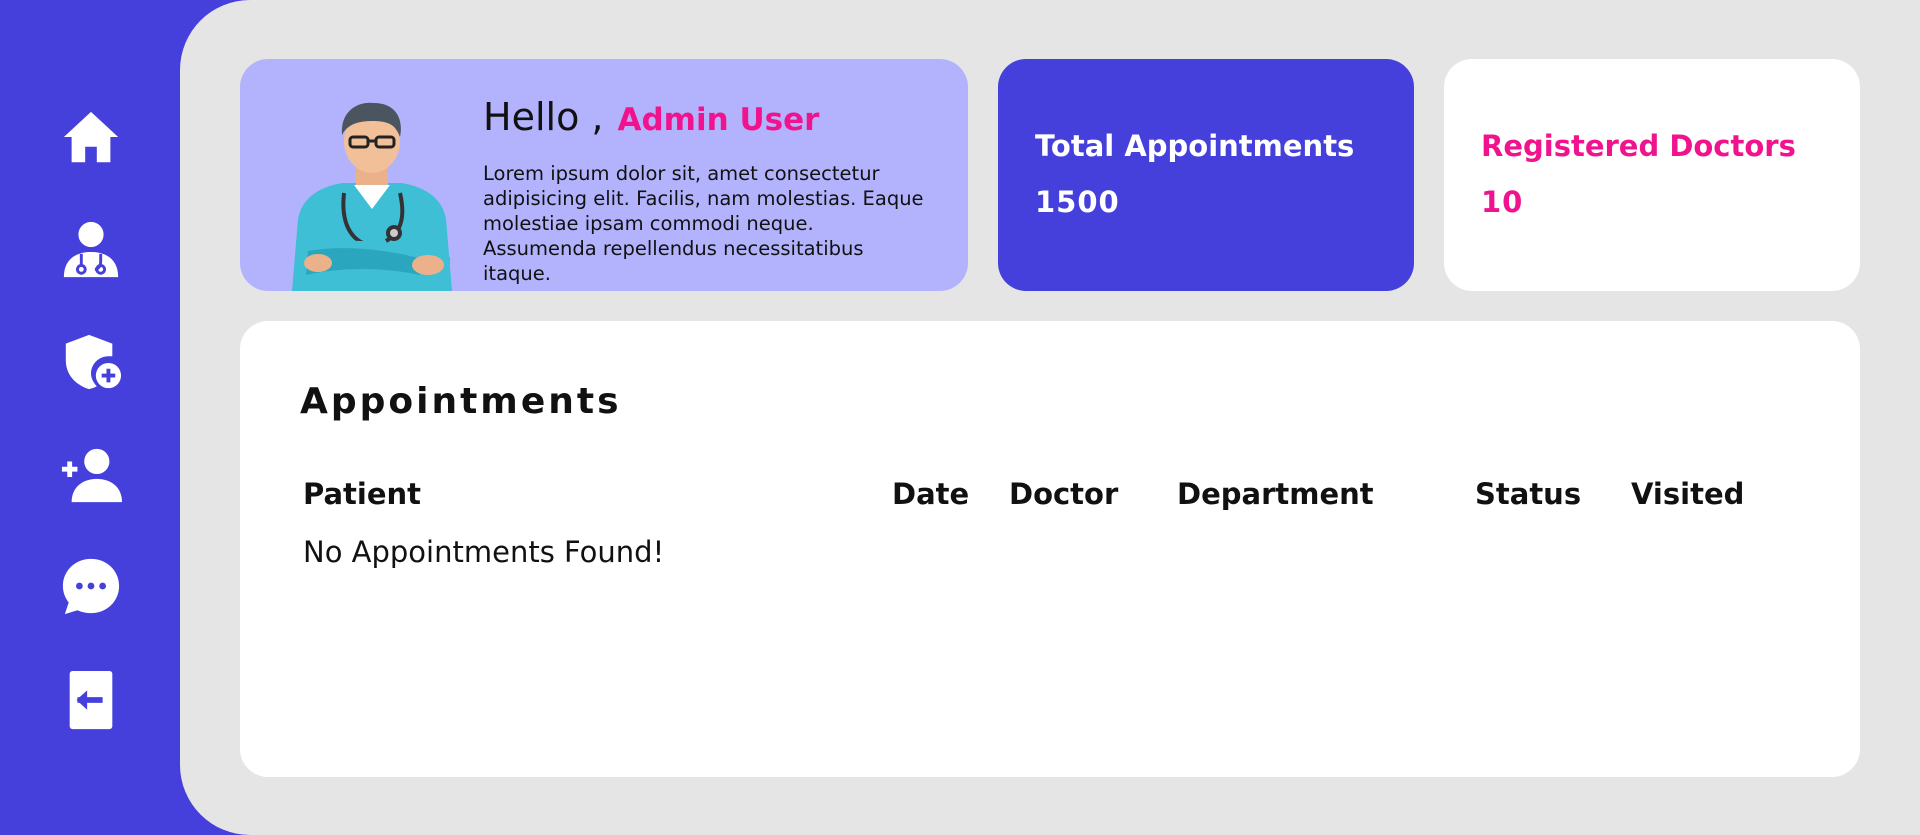 This screenshot has height=835, width=1920. I want to click on nav-logout, so click(91, 700).